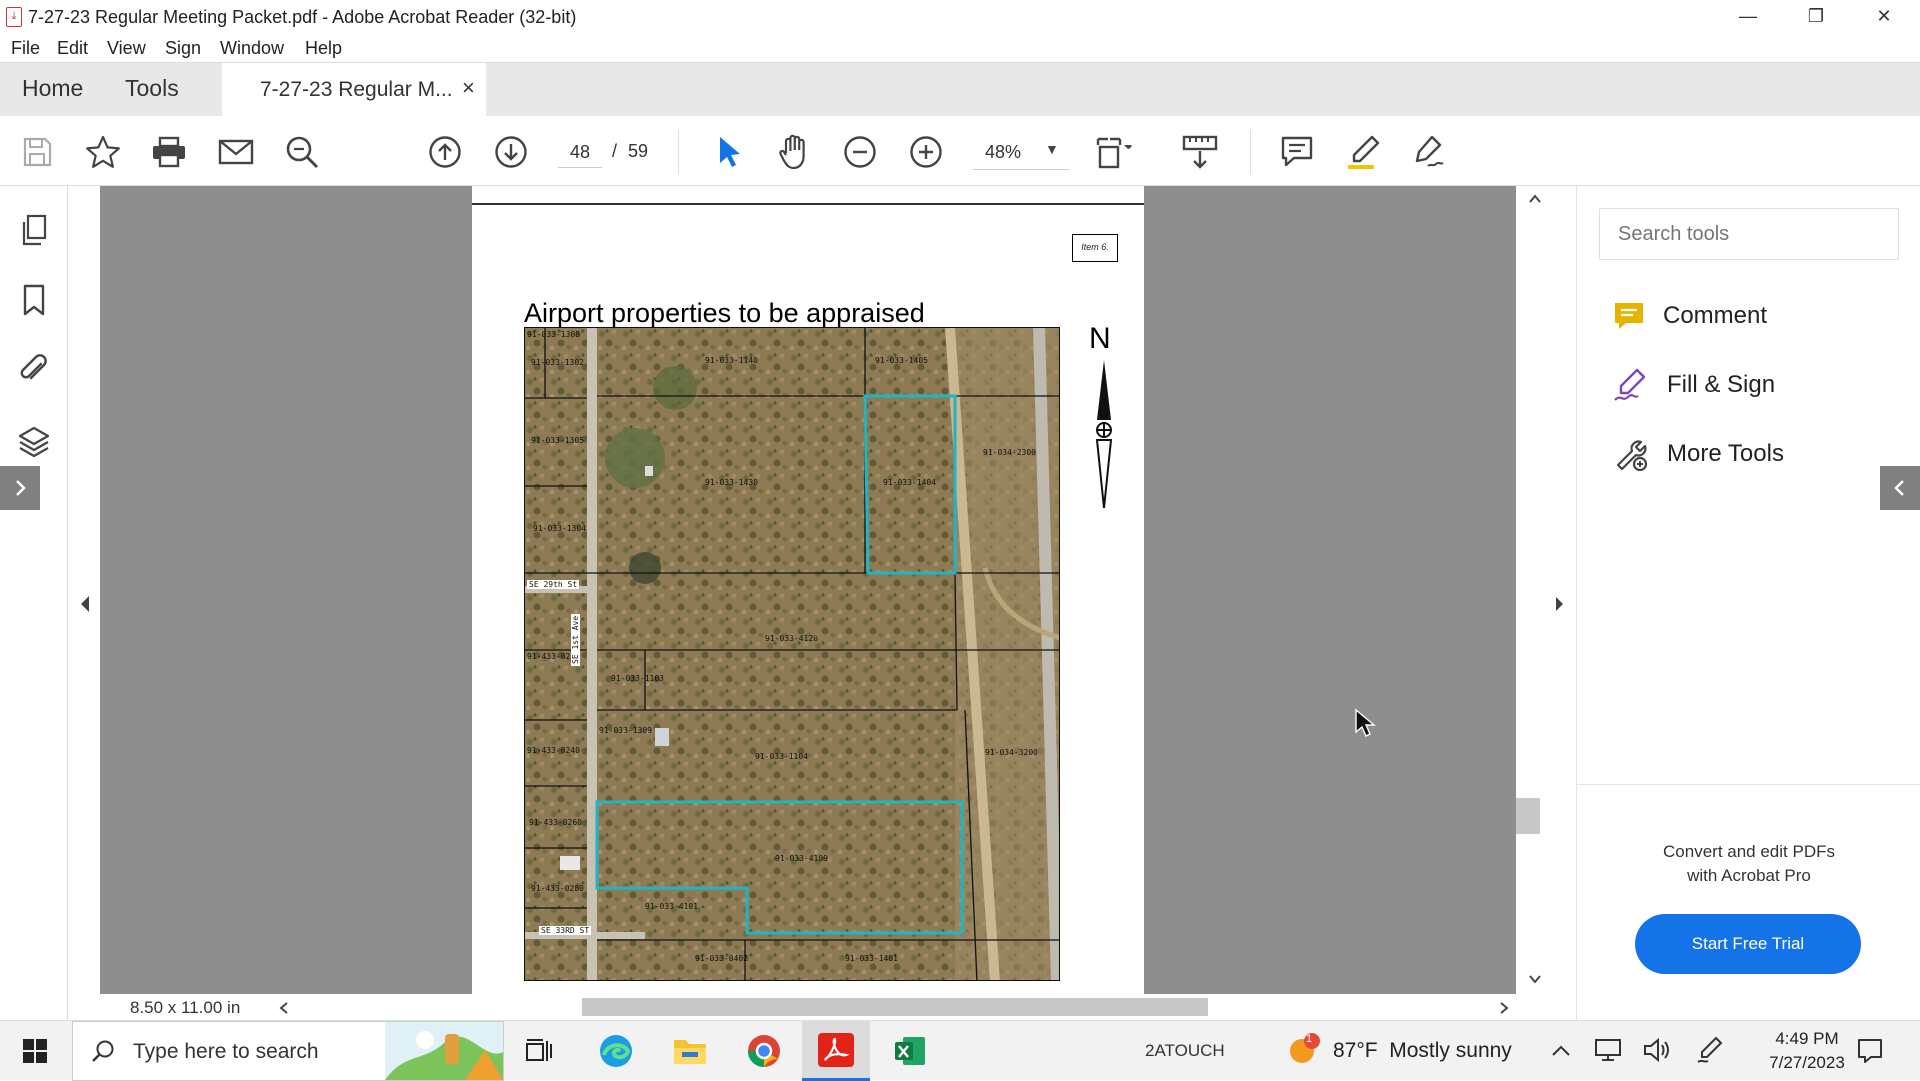 The width and height of the screenshot is (1920, 1081). What do you see at coordinates (20, 488) in the screenshot?
I see `expand-left-panel-button` at bounding box center [20, 488].